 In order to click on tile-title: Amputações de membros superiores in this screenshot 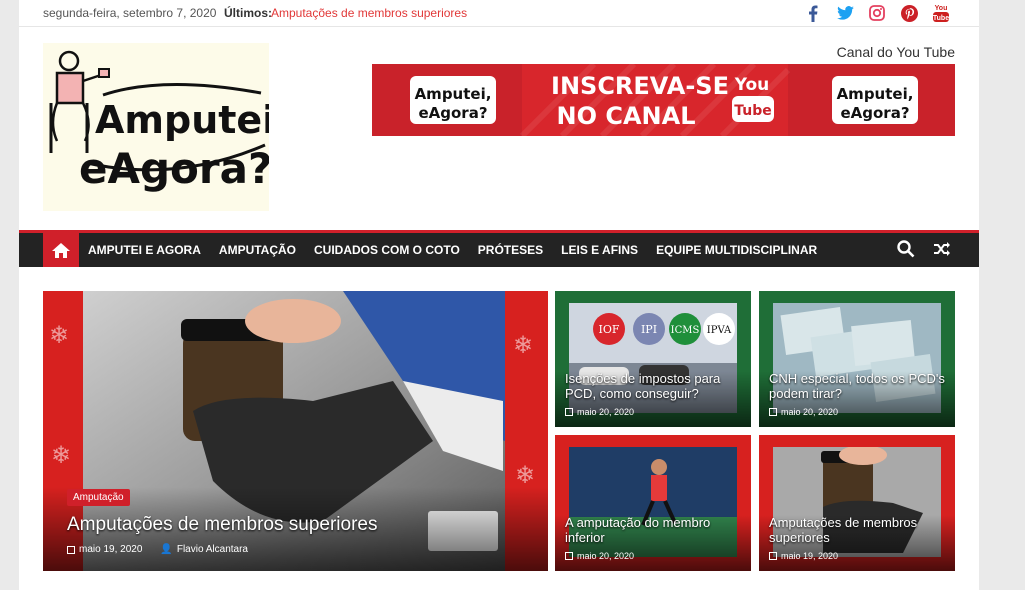, I will do `click(857, 530)`.